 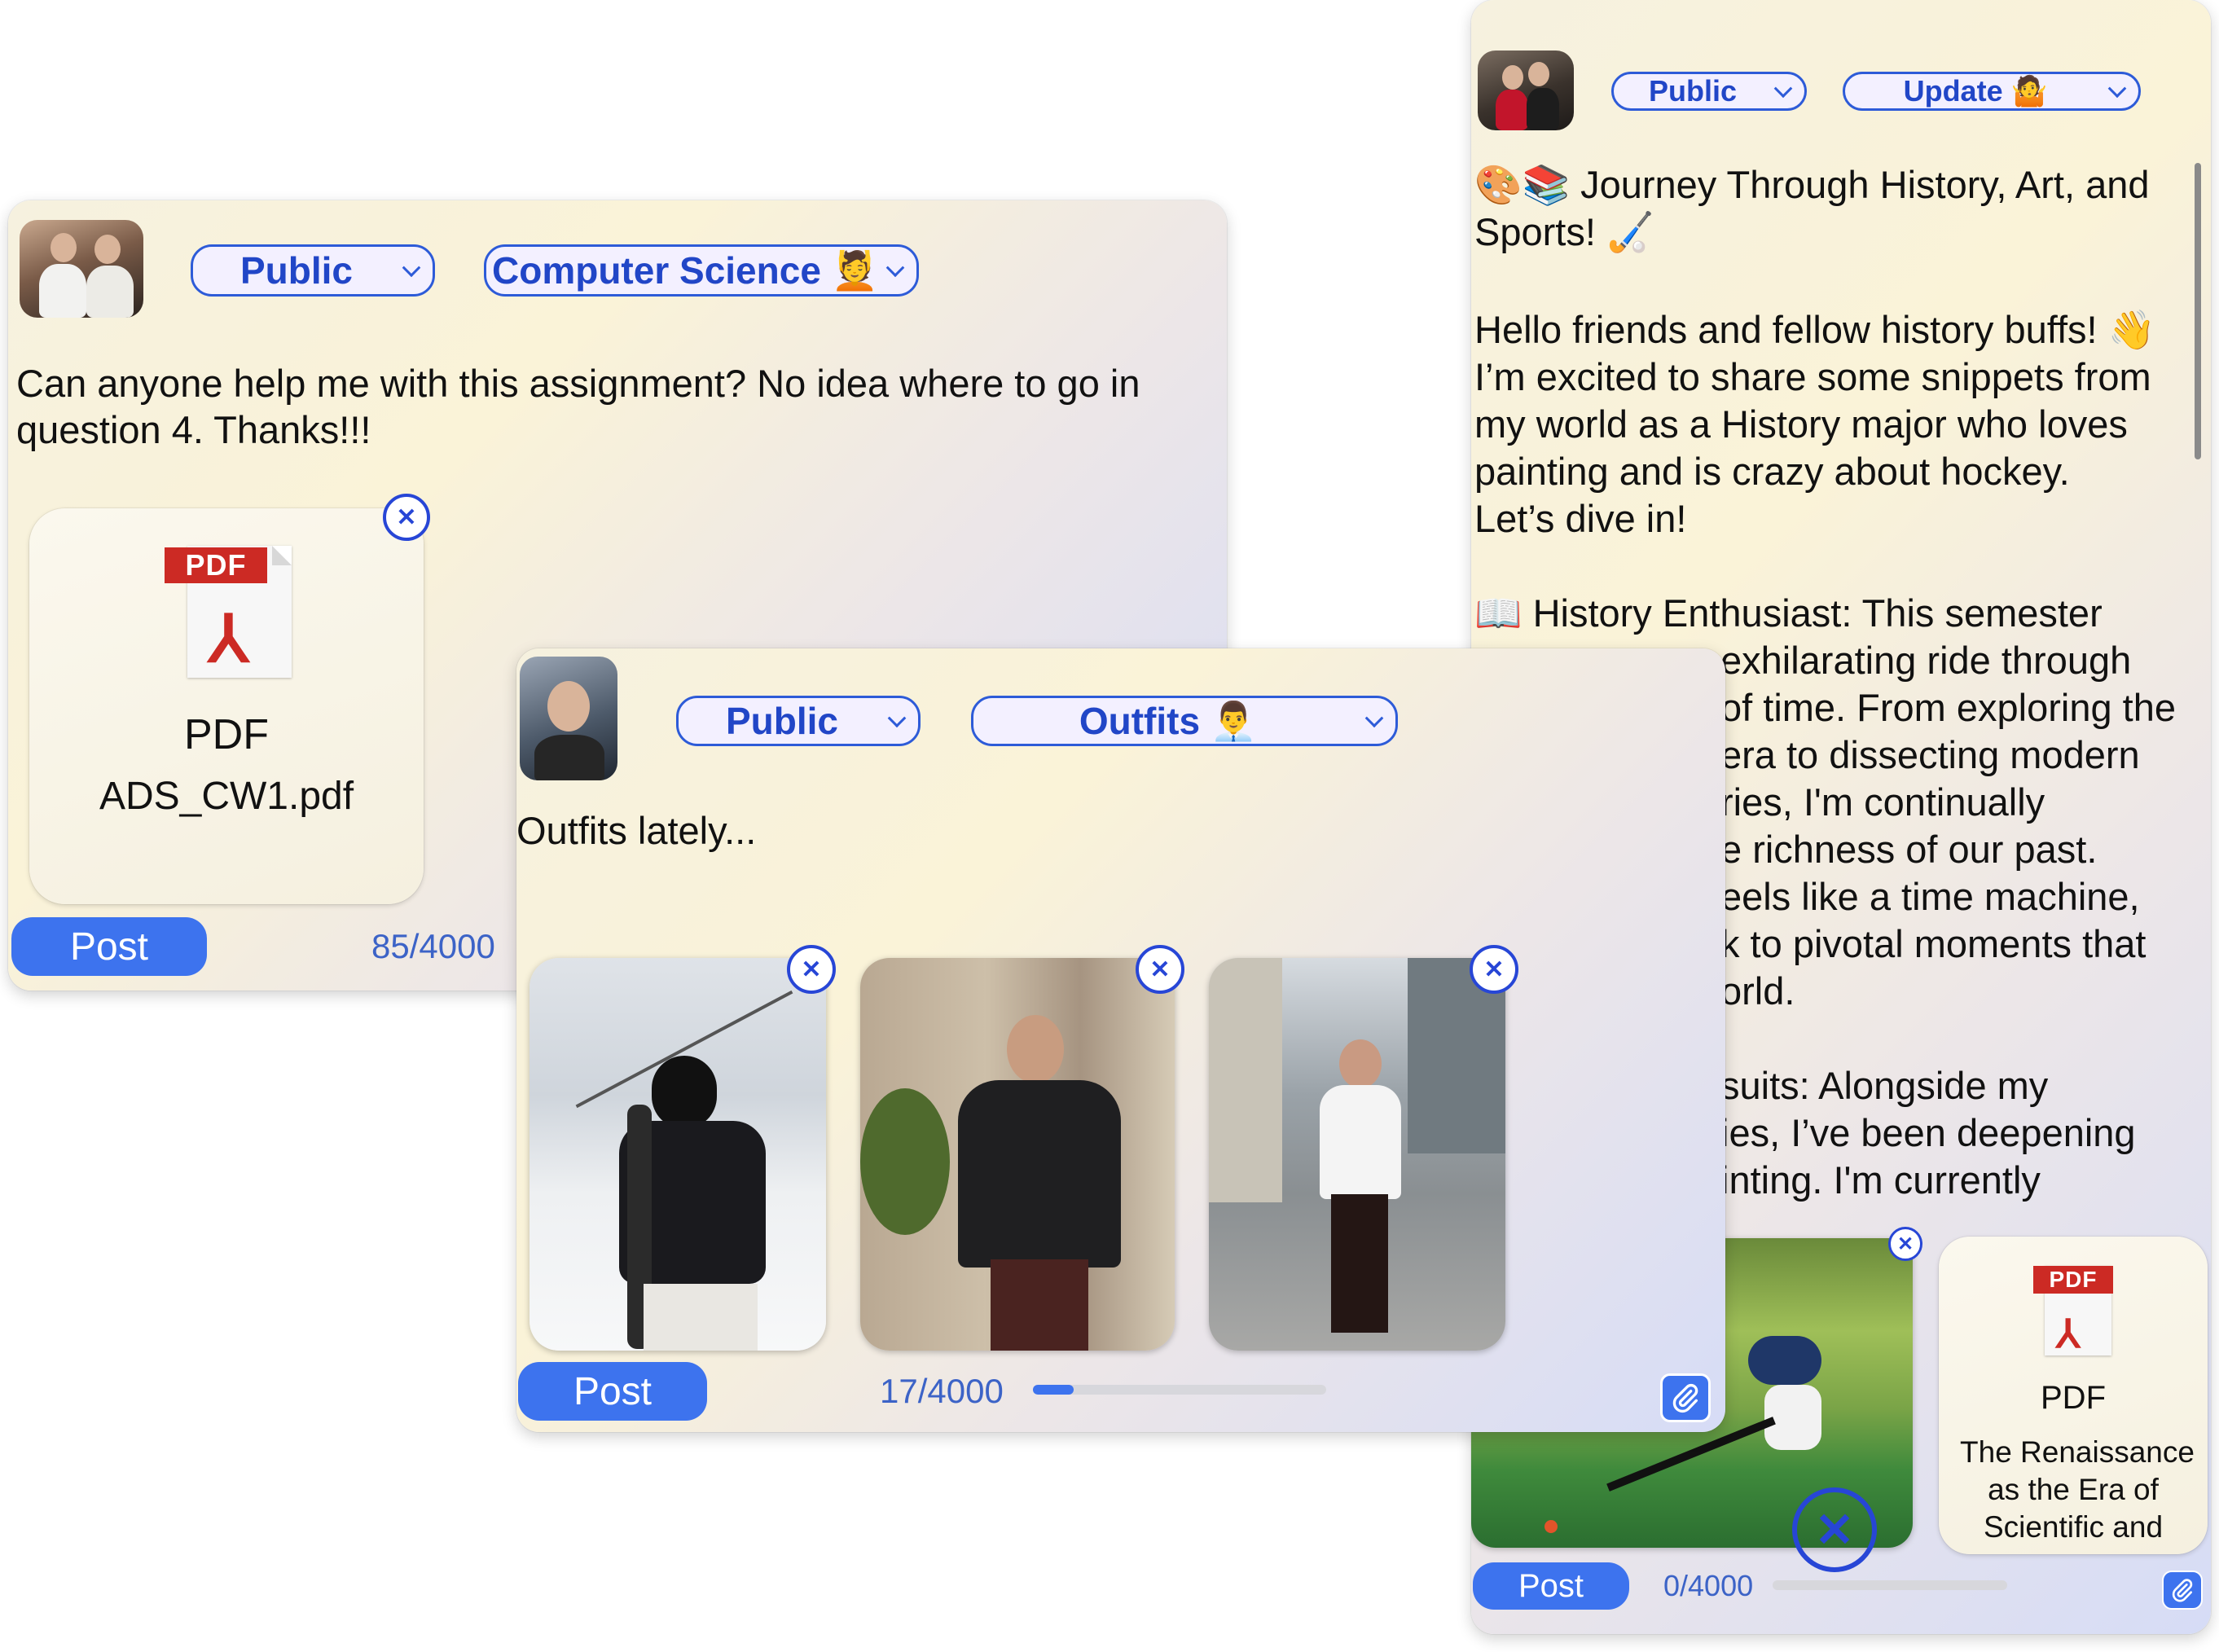 What do you see at coordinates (2073, 1489) in the screenshot?
I see `attachment-title-line: as the Era of` at bounding box center [2073, 1489].